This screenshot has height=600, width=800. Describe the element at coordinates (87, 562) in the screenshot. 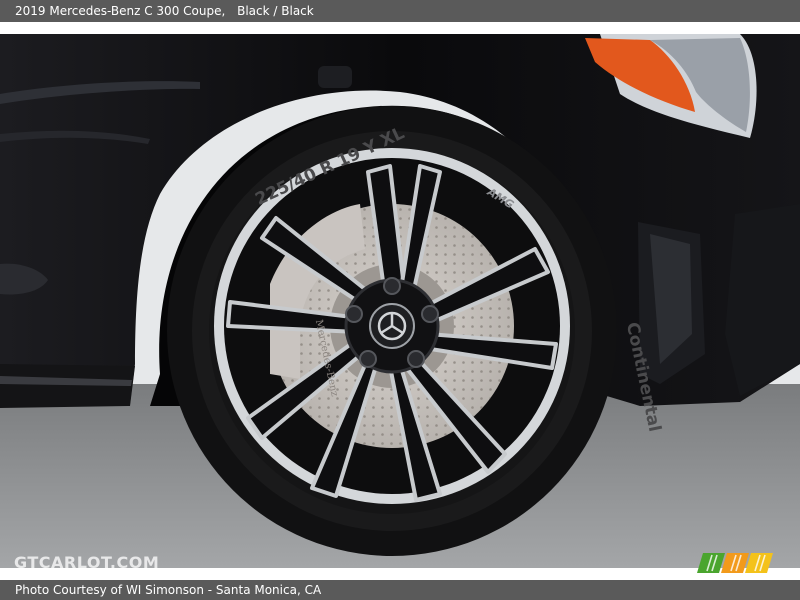

I see `site-watermark: GTCARLOT.COM` at that location.